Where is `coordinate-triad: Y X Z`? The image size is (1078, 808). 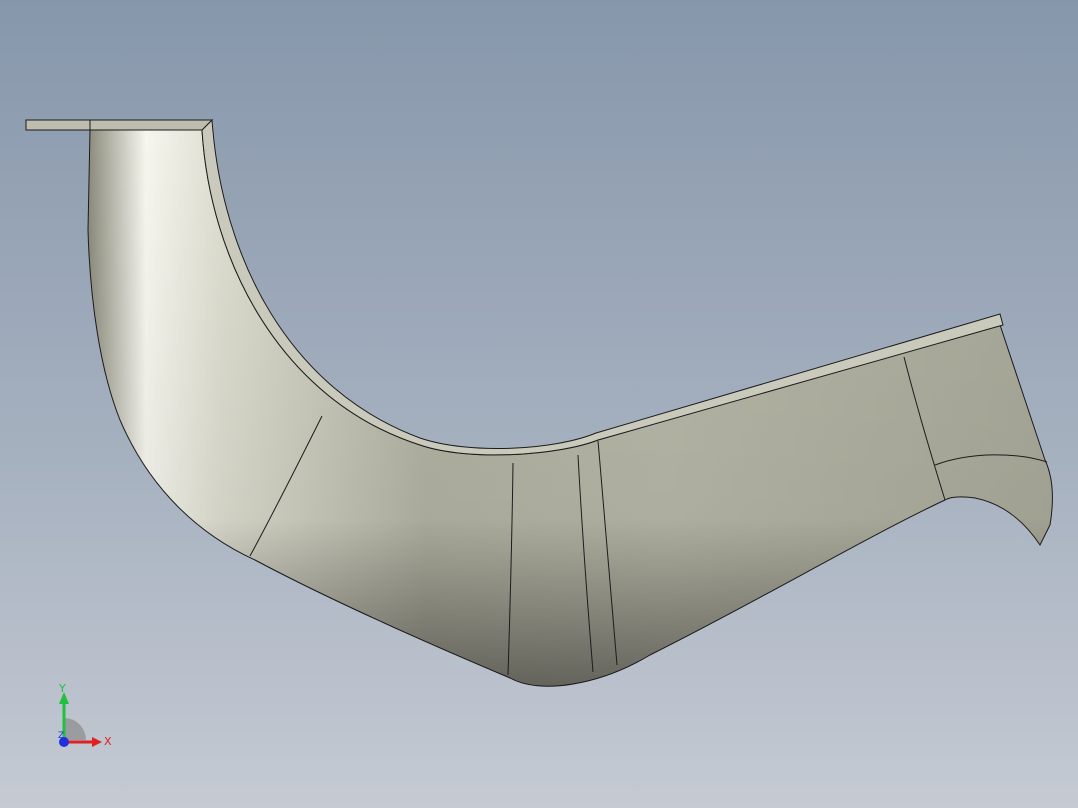
coordinate-triad: Y X Z is located at coordinates (85, 716).